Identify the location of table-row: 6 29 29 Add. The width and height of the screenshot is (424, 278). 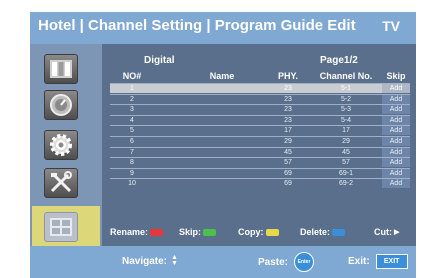
(260, 141).